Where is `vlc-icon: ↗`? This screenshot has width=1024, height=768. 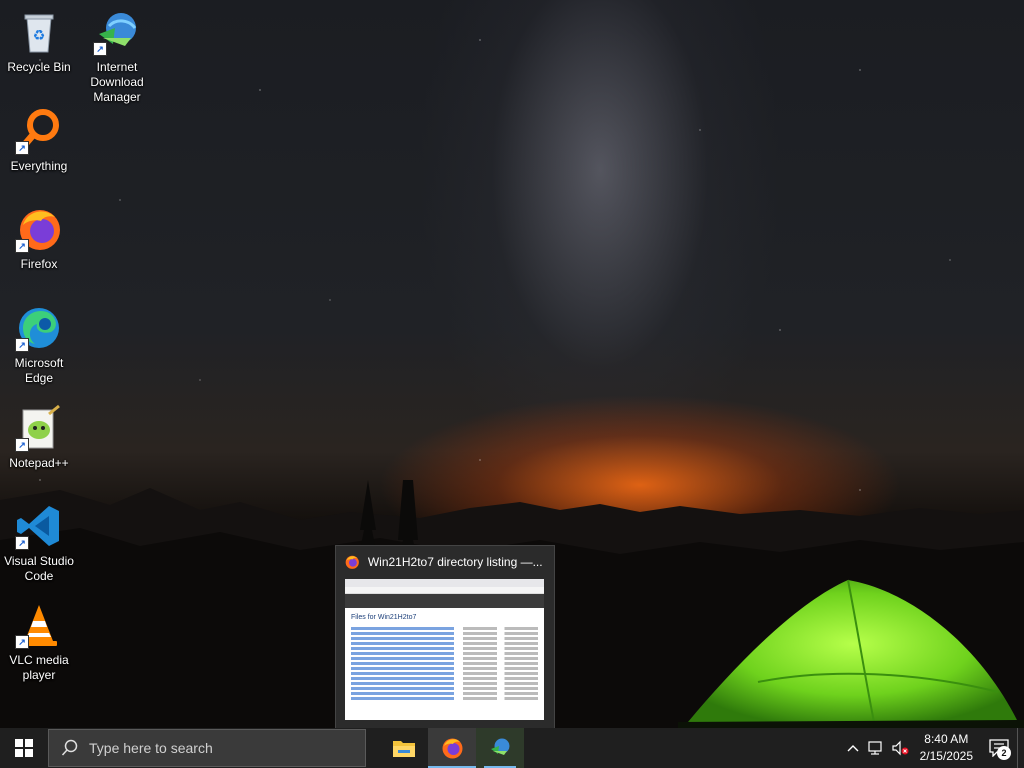
vlc-icon: ↗ is located at coordinates (39, 625).